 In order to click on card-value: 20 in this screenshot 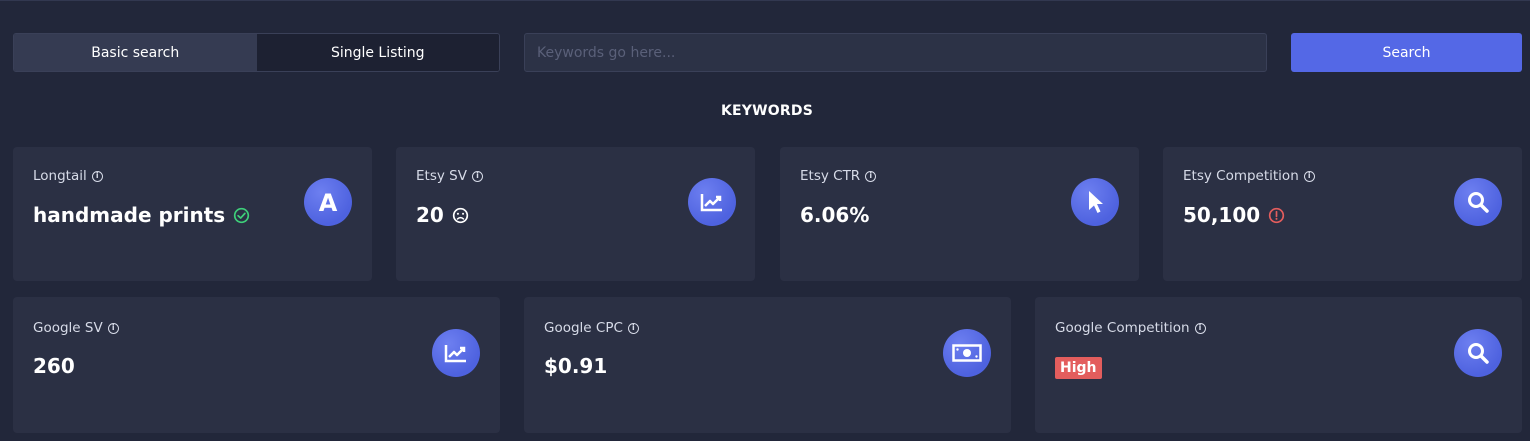, I will do `click(442, 215)`.